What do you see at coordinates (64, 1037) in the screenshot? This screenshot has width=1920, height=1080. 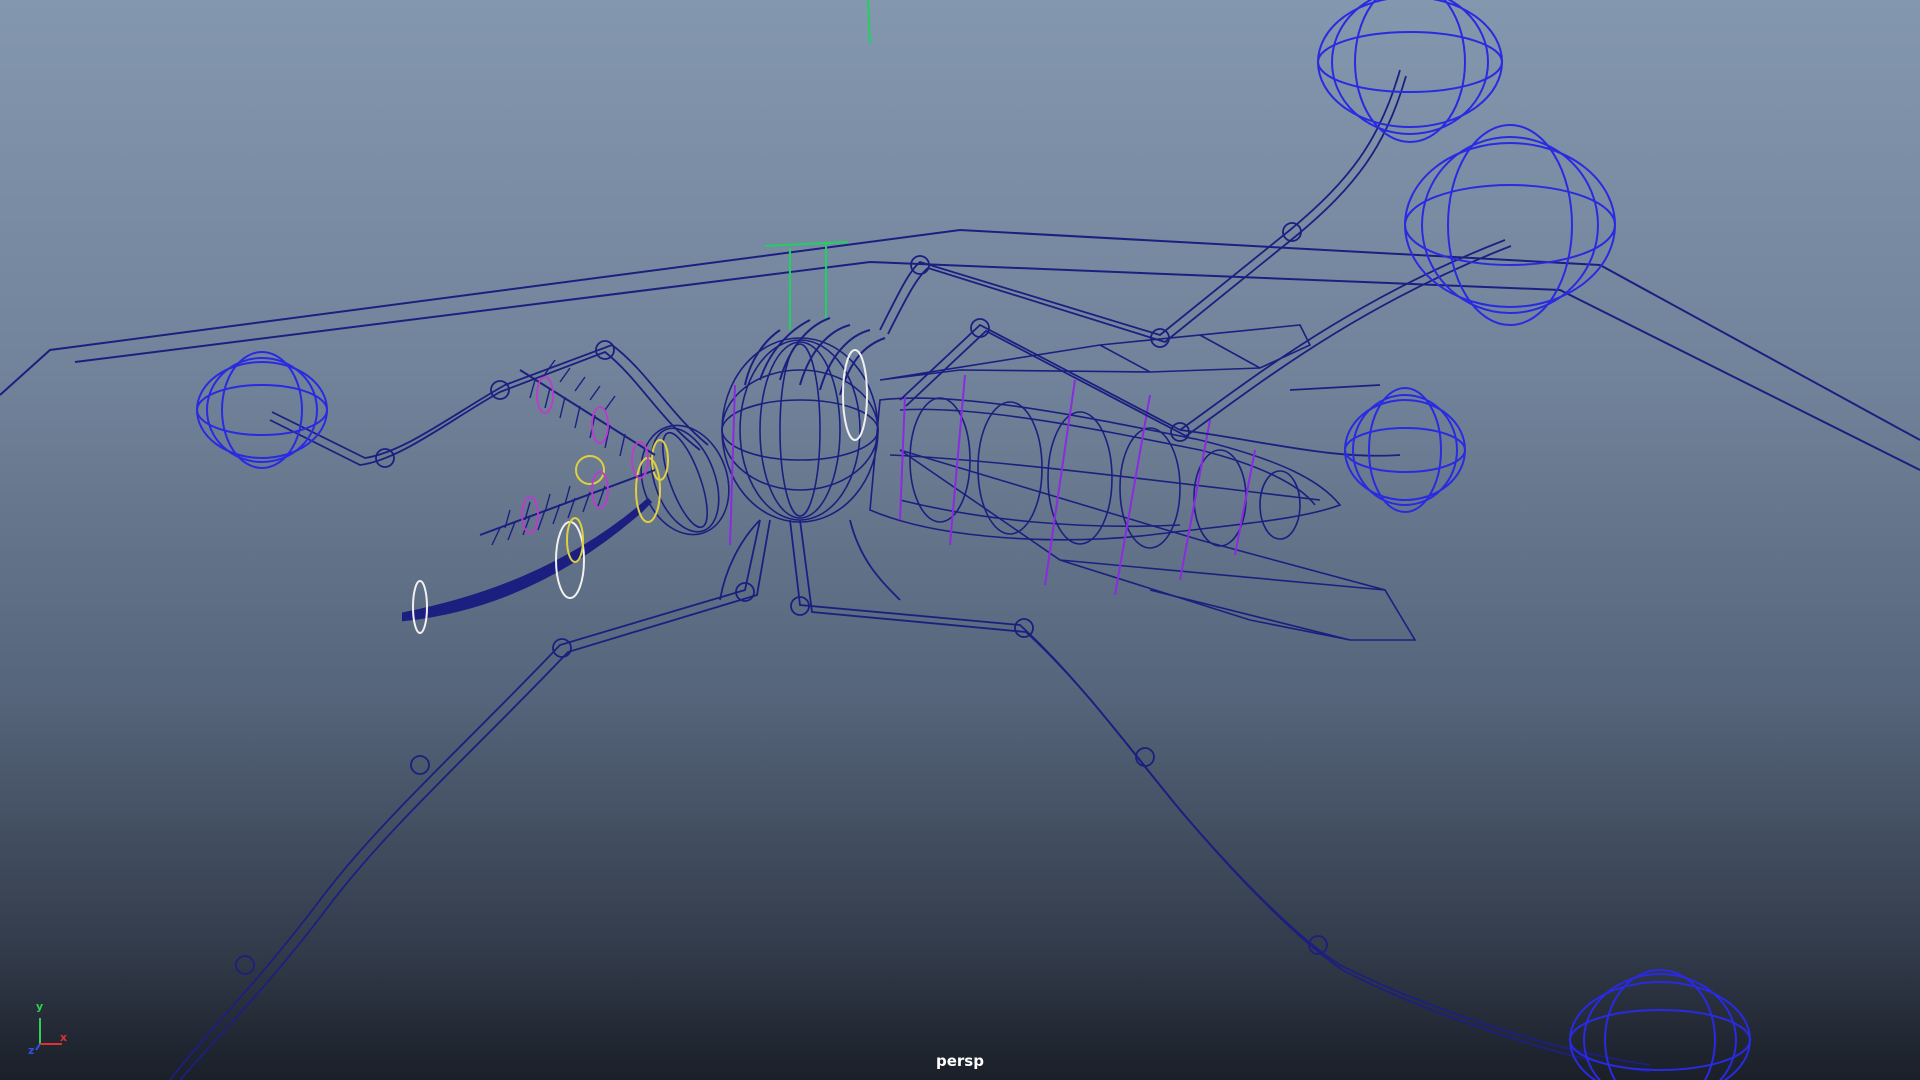 I see `axis-label-x: x` at bounding box center [64, 1037].